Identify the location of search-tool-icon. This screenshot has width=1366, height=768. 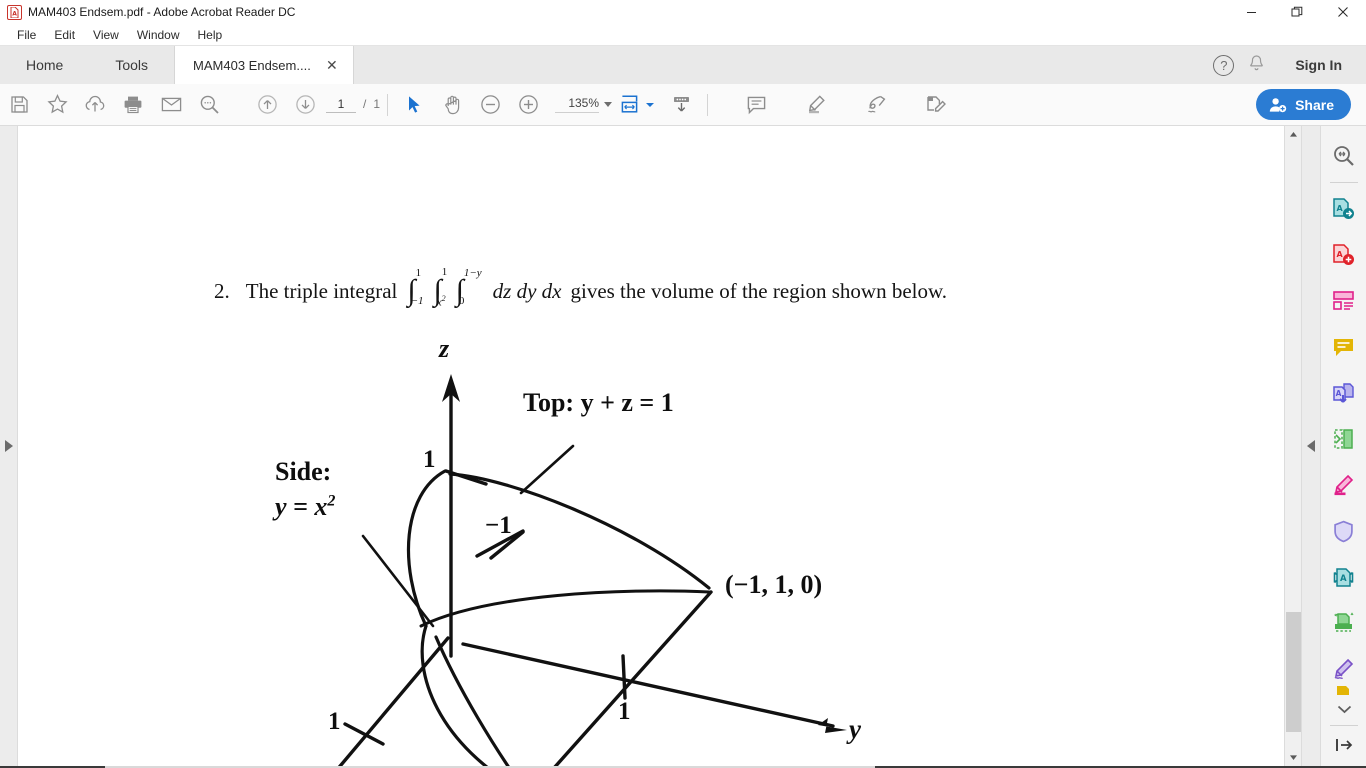
(1343, 156).